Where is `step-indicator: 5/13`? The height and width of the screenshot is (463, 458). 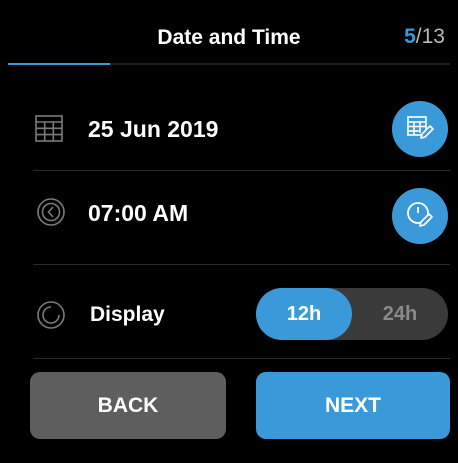
step-indicator: 5/13 is located at coordinates (424, 37).